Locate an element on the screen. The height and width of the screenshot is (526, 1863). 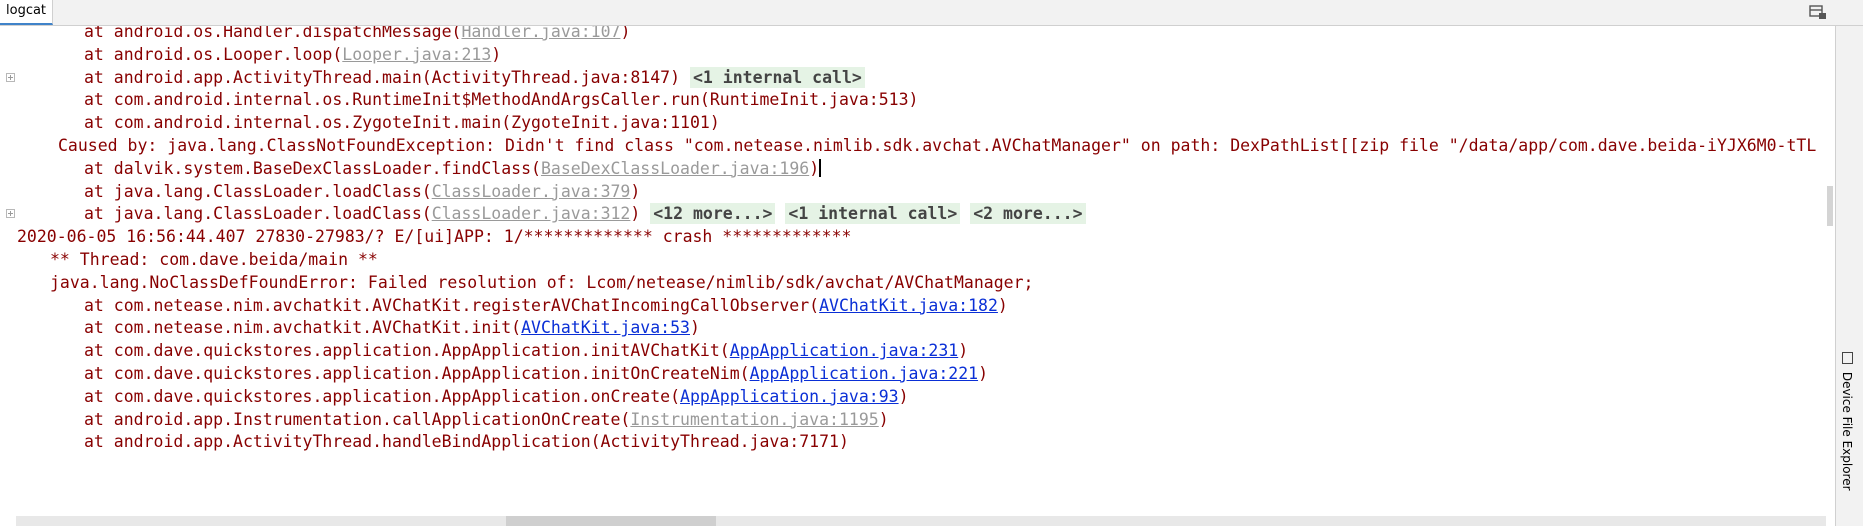
vertical-scrollbar is located at coordinates (1829, 276).